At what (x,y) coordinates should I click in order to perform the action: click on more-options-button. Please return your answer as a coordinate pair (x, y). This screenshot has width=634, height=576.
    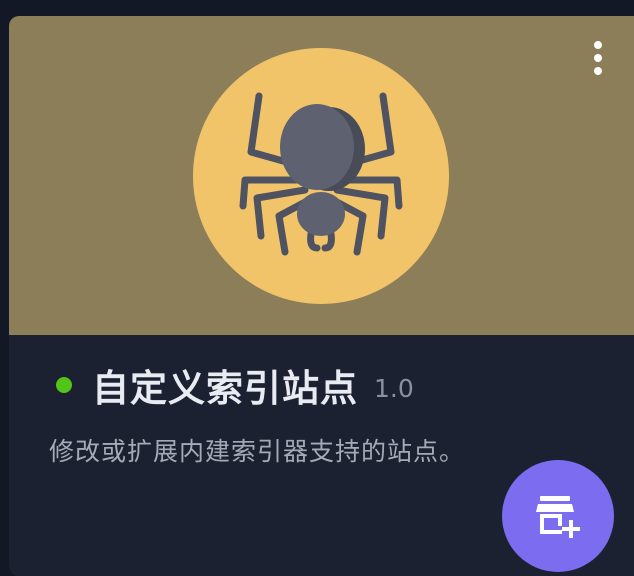
    Looking at the image, I should click on (598, 58).